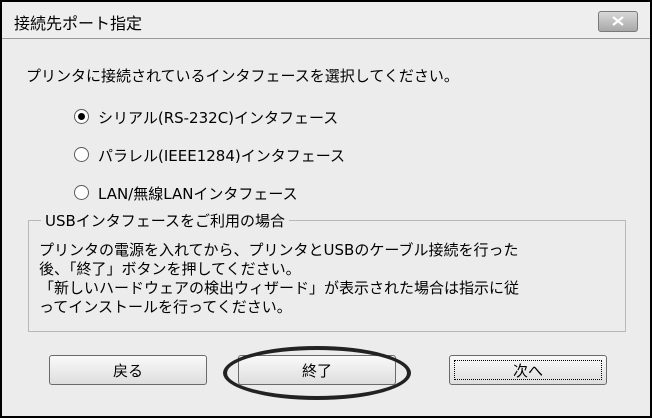 The height and width of the screenshot is (418, 652). Describe the element at coordinates (81, 116) in the screenshot. I see `radio-button-serial` at that location.